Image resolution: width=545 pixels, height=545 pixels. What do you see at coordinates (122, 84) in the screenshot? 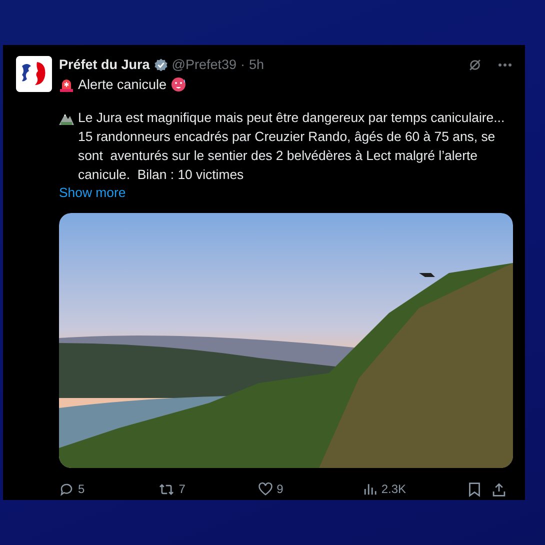
I see `post-title: Alerte canicule` at bounding box center [122, 84].